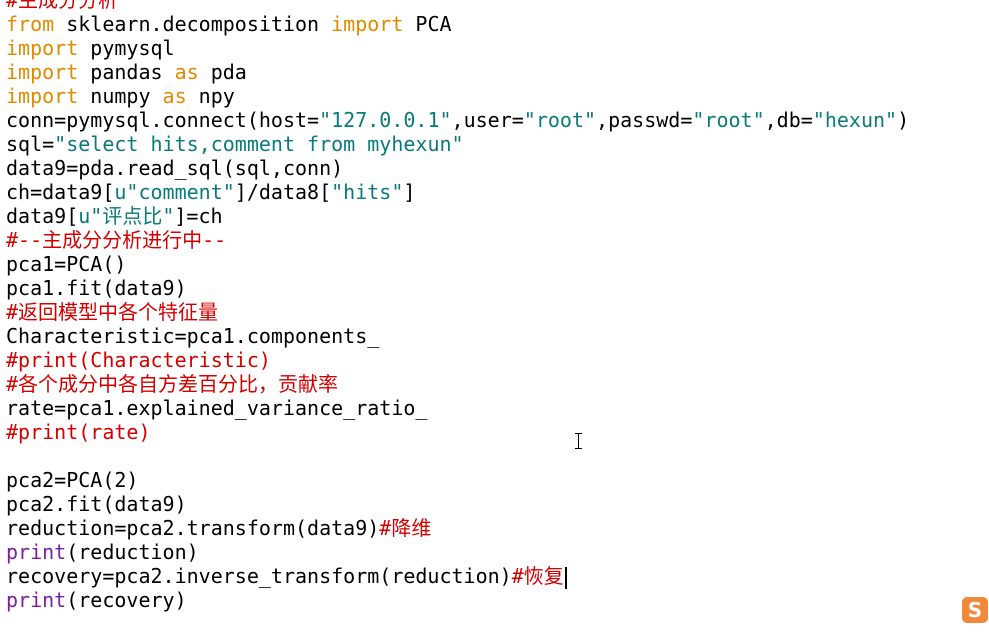 Image resolution: width=989 pixels, height=637 pixels. I want to click on code-token: ,passwd=, so click(644, 120).